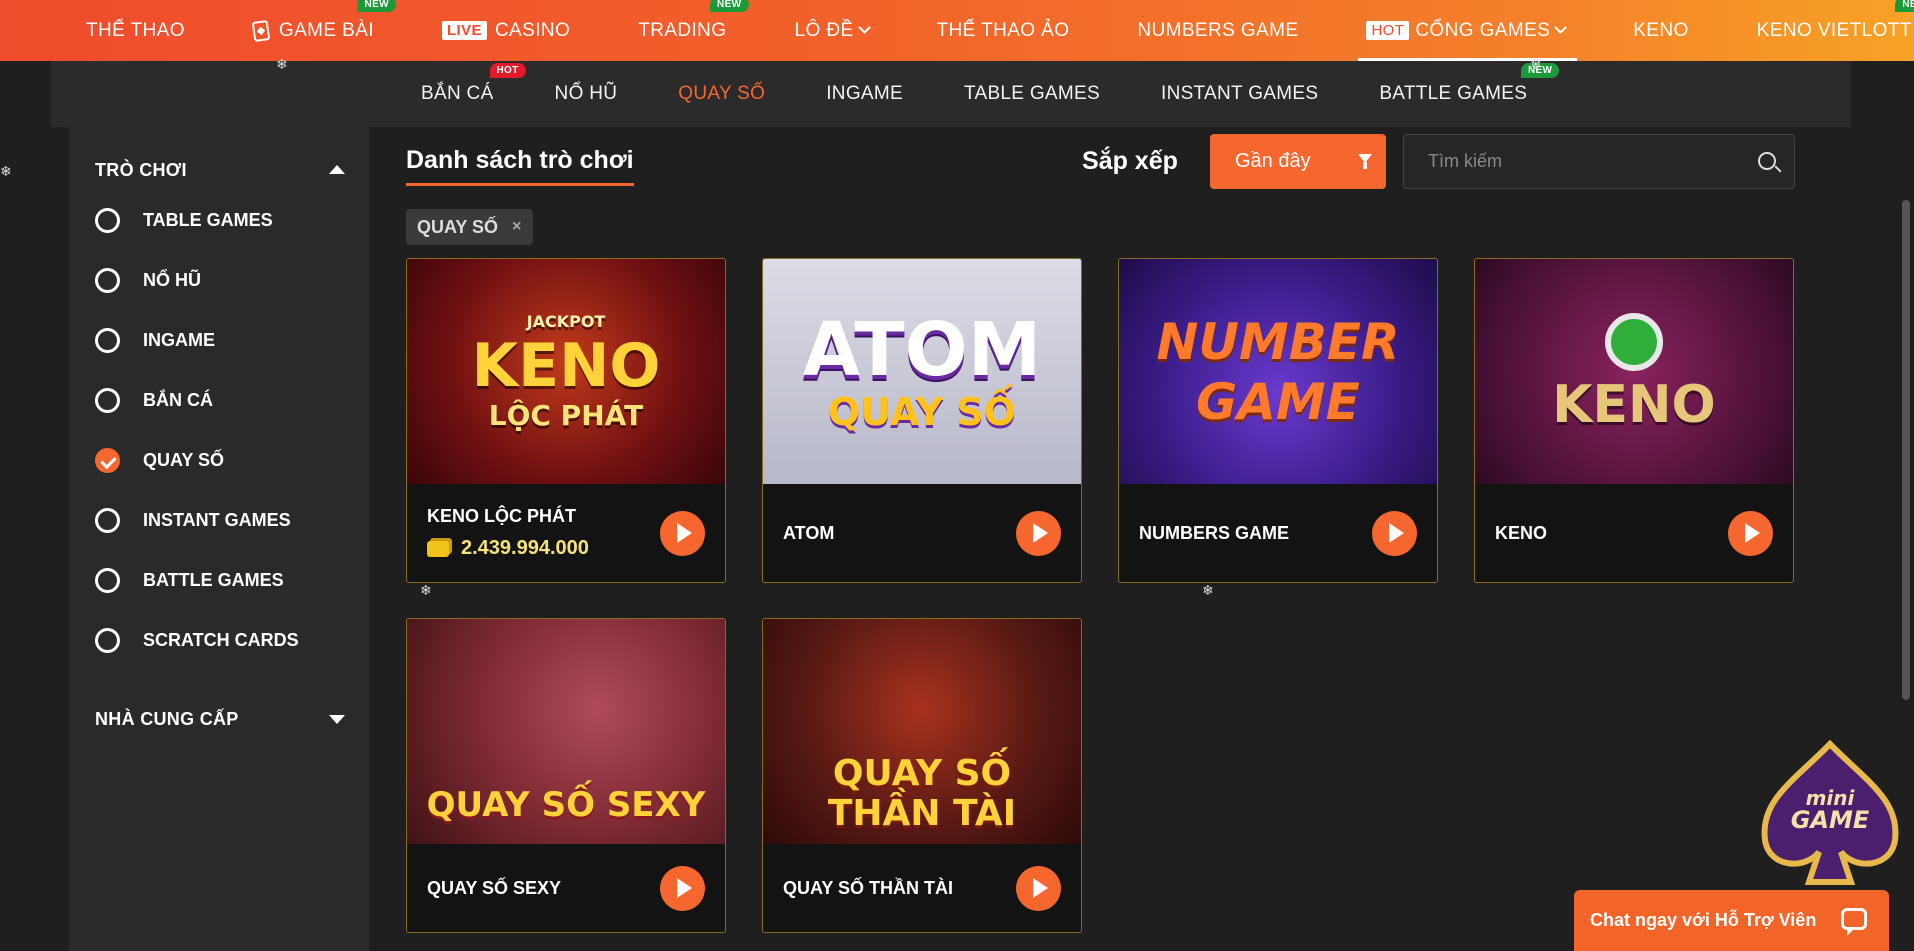  What do you see at coordinates (566, 731) in the screenshot?
I see `game-thumbnail: QUAY SỐ SEXY` at bounding box center [566, 731].